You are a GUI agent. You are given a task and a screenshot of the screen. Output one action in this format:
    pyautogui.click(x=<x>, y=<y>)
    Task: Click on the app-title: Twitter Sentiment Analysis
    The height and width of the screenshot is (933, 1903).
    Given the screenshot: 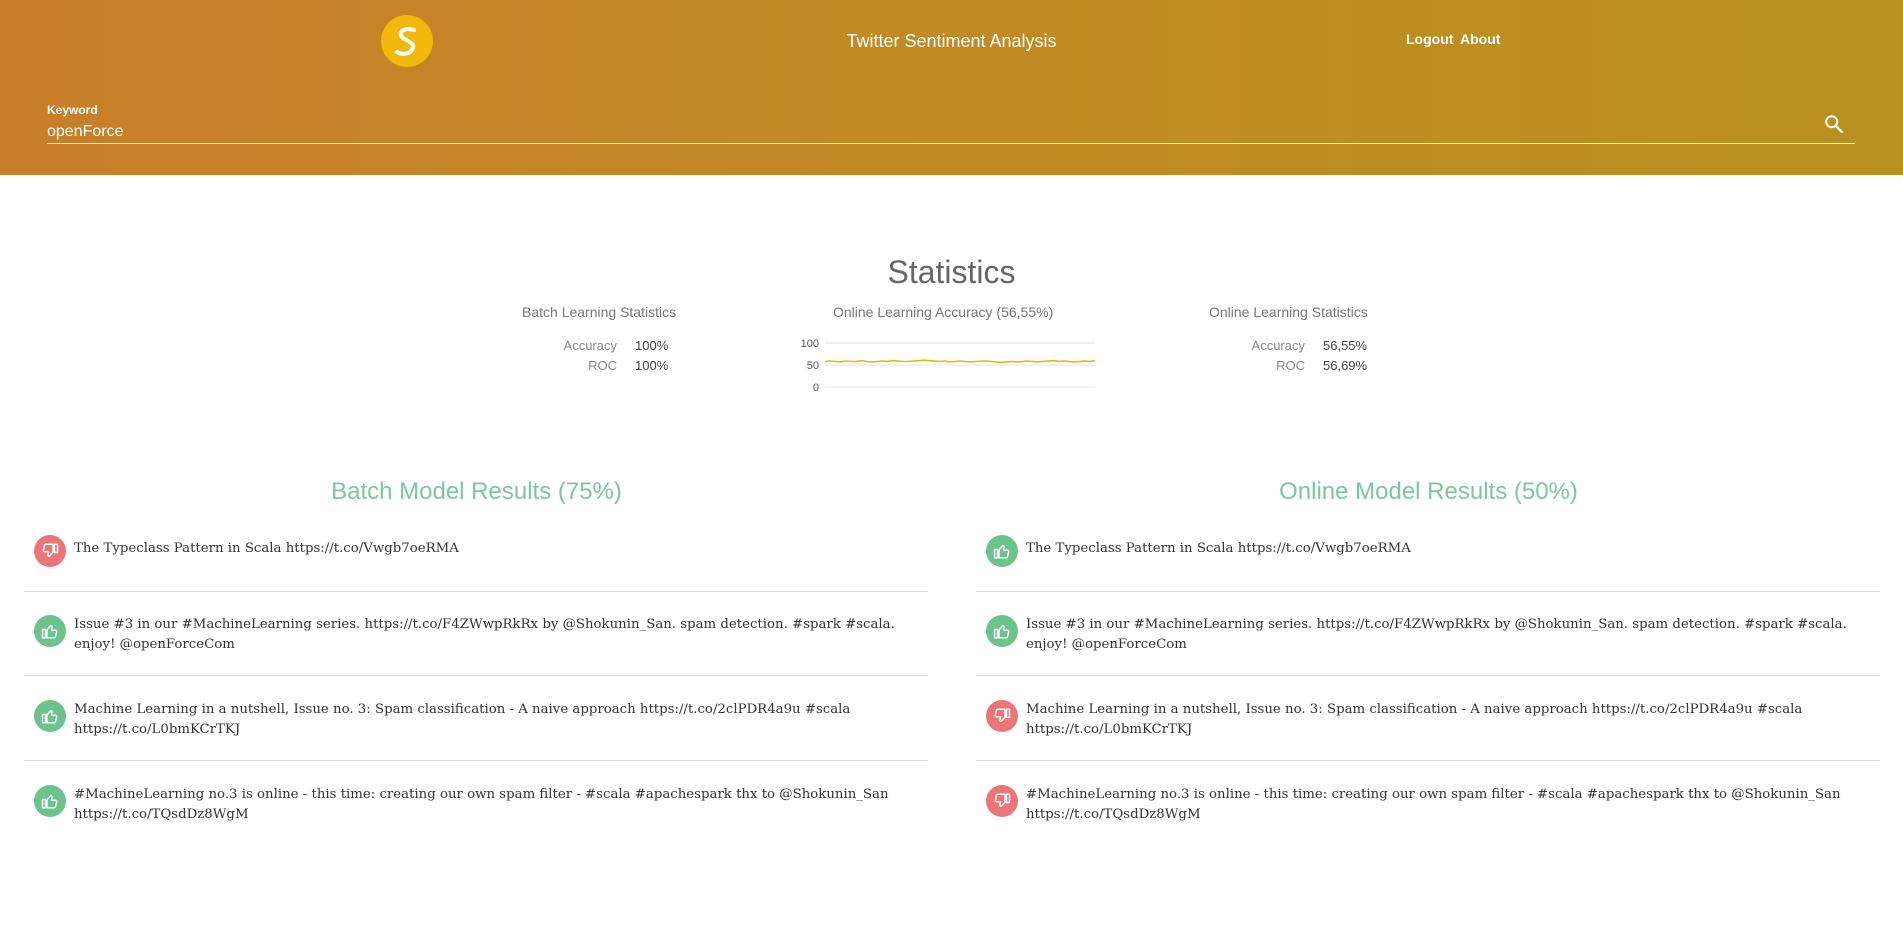 What is the action you would take?
    pyautogui.click(x=951, y=41)
    